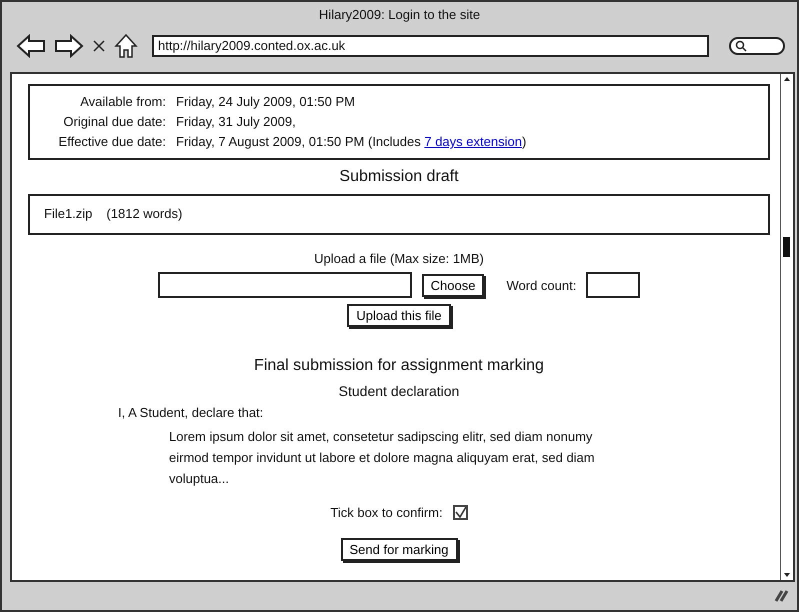 This screenshot has height=612, width=799. Describe the element at coordinates (122, 102) in the screenshot. I see `date-label: Available from:` at that location.